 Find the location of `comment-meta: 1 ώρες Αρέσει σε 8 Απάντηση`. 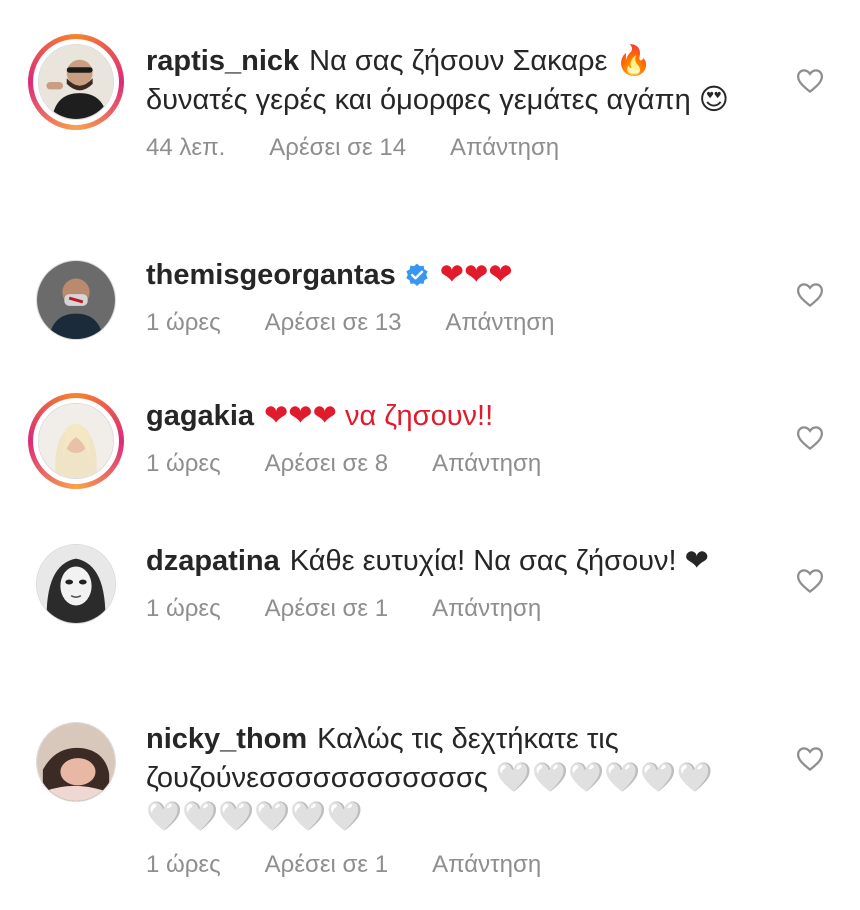

comment-meta: 1 ώρες Αρέσει σε 8 Απάντηση is located at coordinates (446, 464).